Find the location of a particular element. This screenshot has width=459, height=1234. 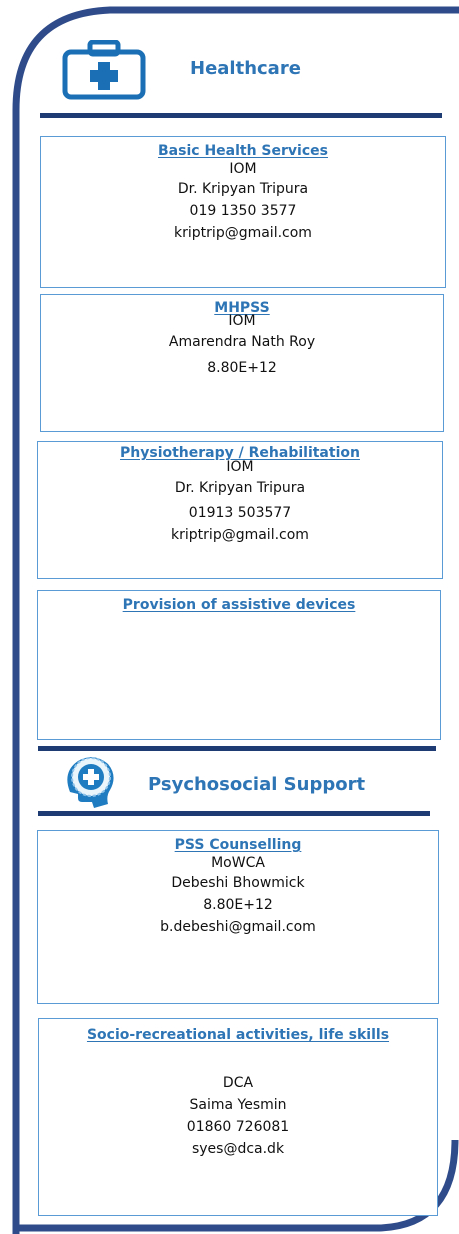

service-title: Physiotherapy / Rehabilitation is located at coordinates (240, 453).